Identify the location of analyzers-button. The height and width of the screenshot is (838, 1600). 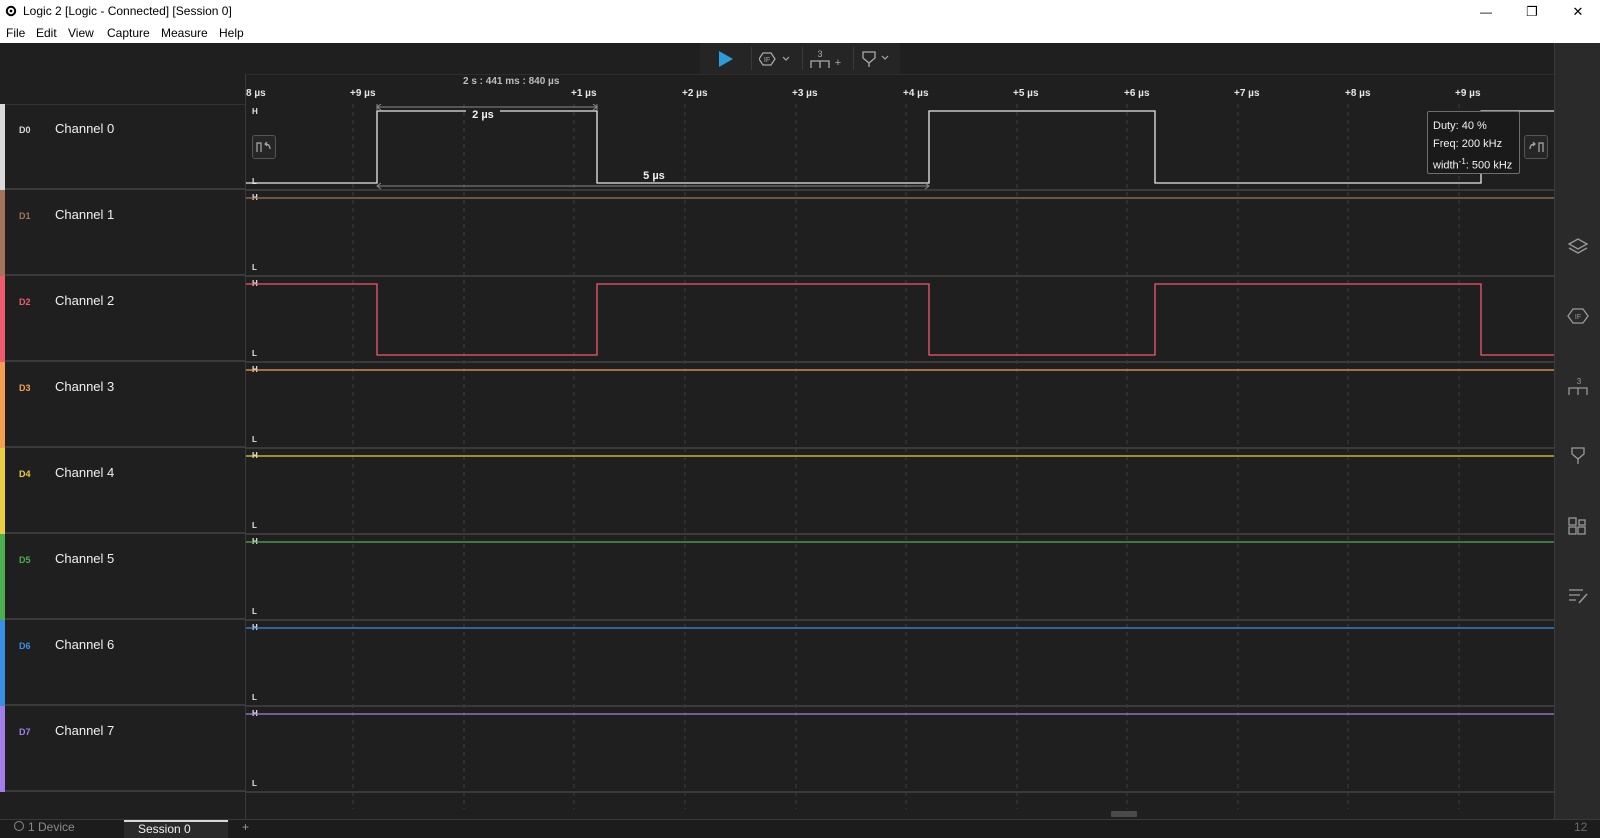
(1578, 246).